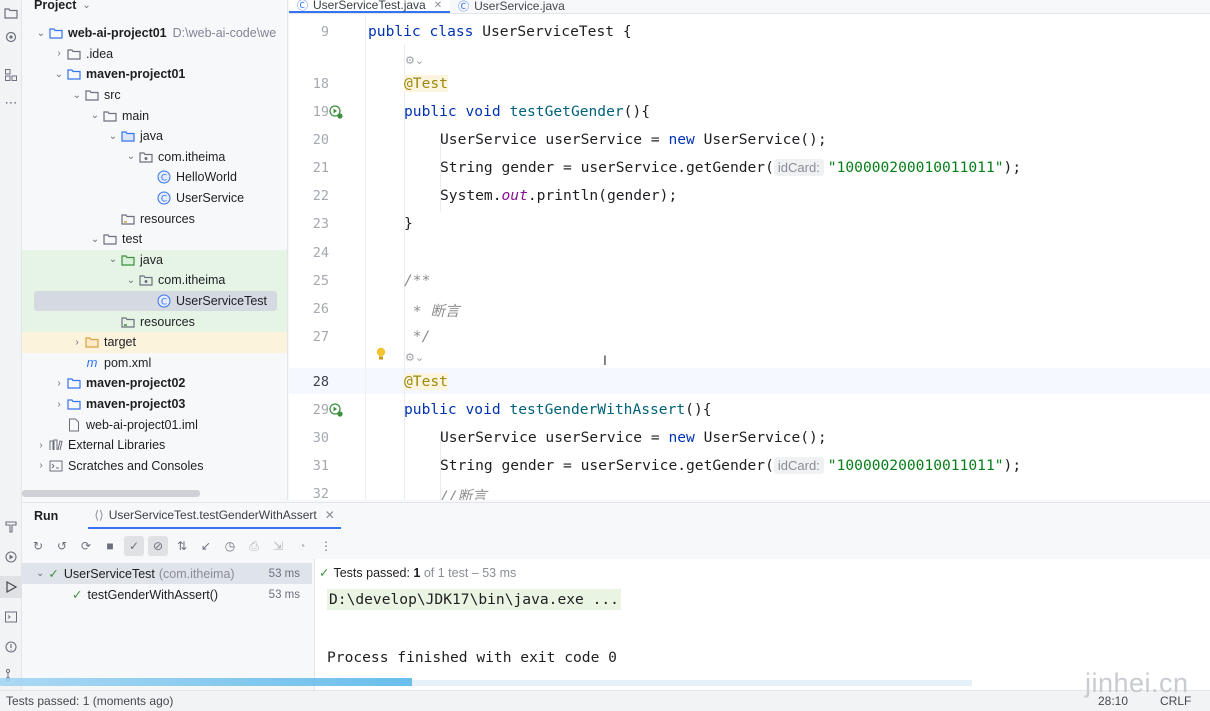 The image size is (1210, 711). Describe the element at coordinates (167, 573) in the screenshot. I see `test-row: ⌄ ✓ UserServiceTest (com.itheima) 53 ms` at that location.